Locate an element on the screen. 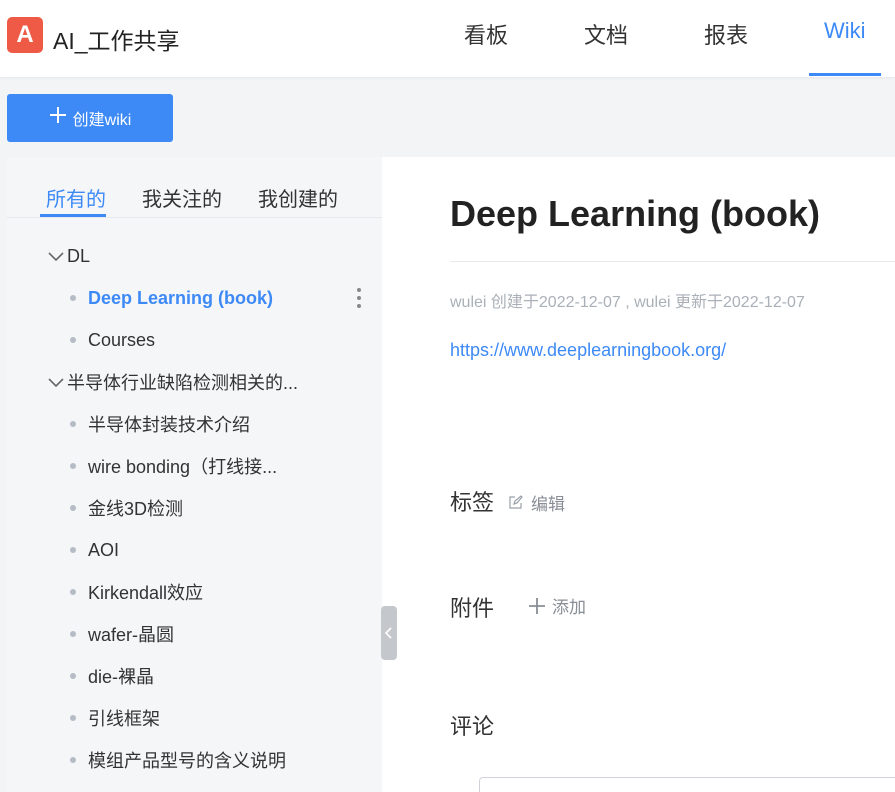 Image resolution: width=895 pixels, height=792 pixels. tree-item: 模组产品型号的含义说明 is located at coordinates (194, 760).